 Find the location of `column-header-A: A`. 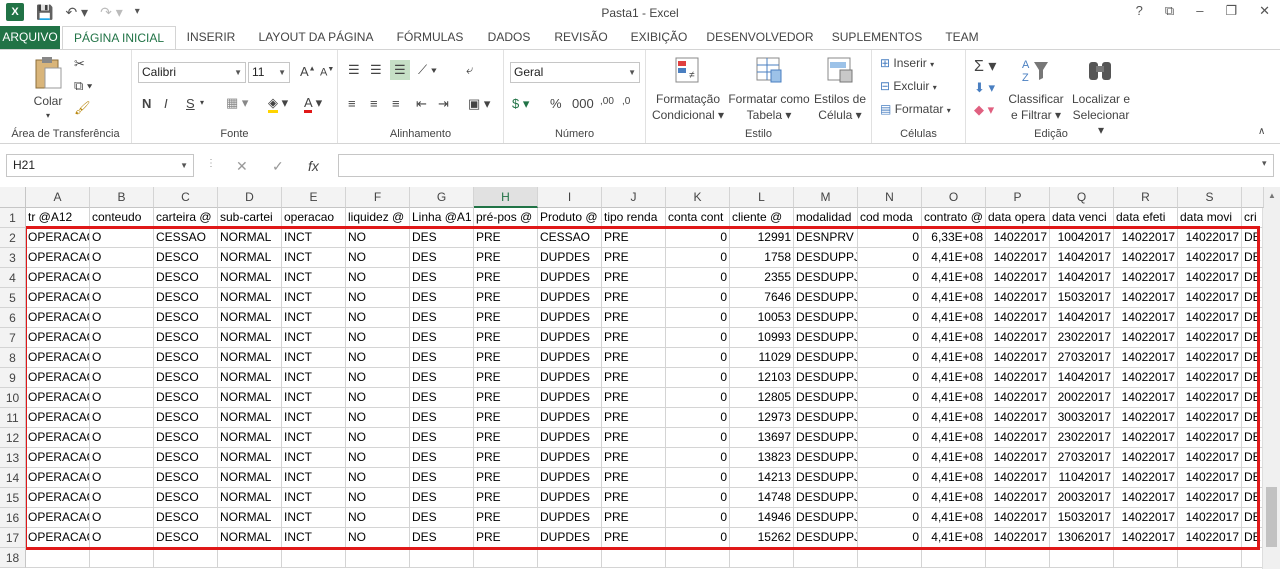

column-header-A: A is located at coordinates (58, 197).